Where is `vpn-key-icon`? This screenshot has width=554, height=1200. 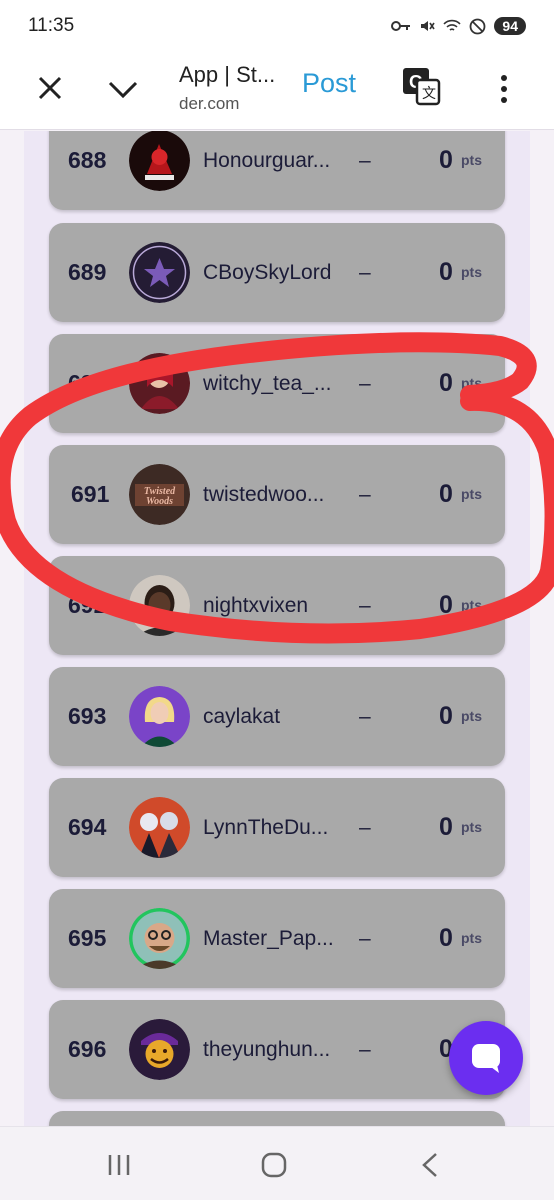
vpn-key-icon is located at coordinates (401, 26).